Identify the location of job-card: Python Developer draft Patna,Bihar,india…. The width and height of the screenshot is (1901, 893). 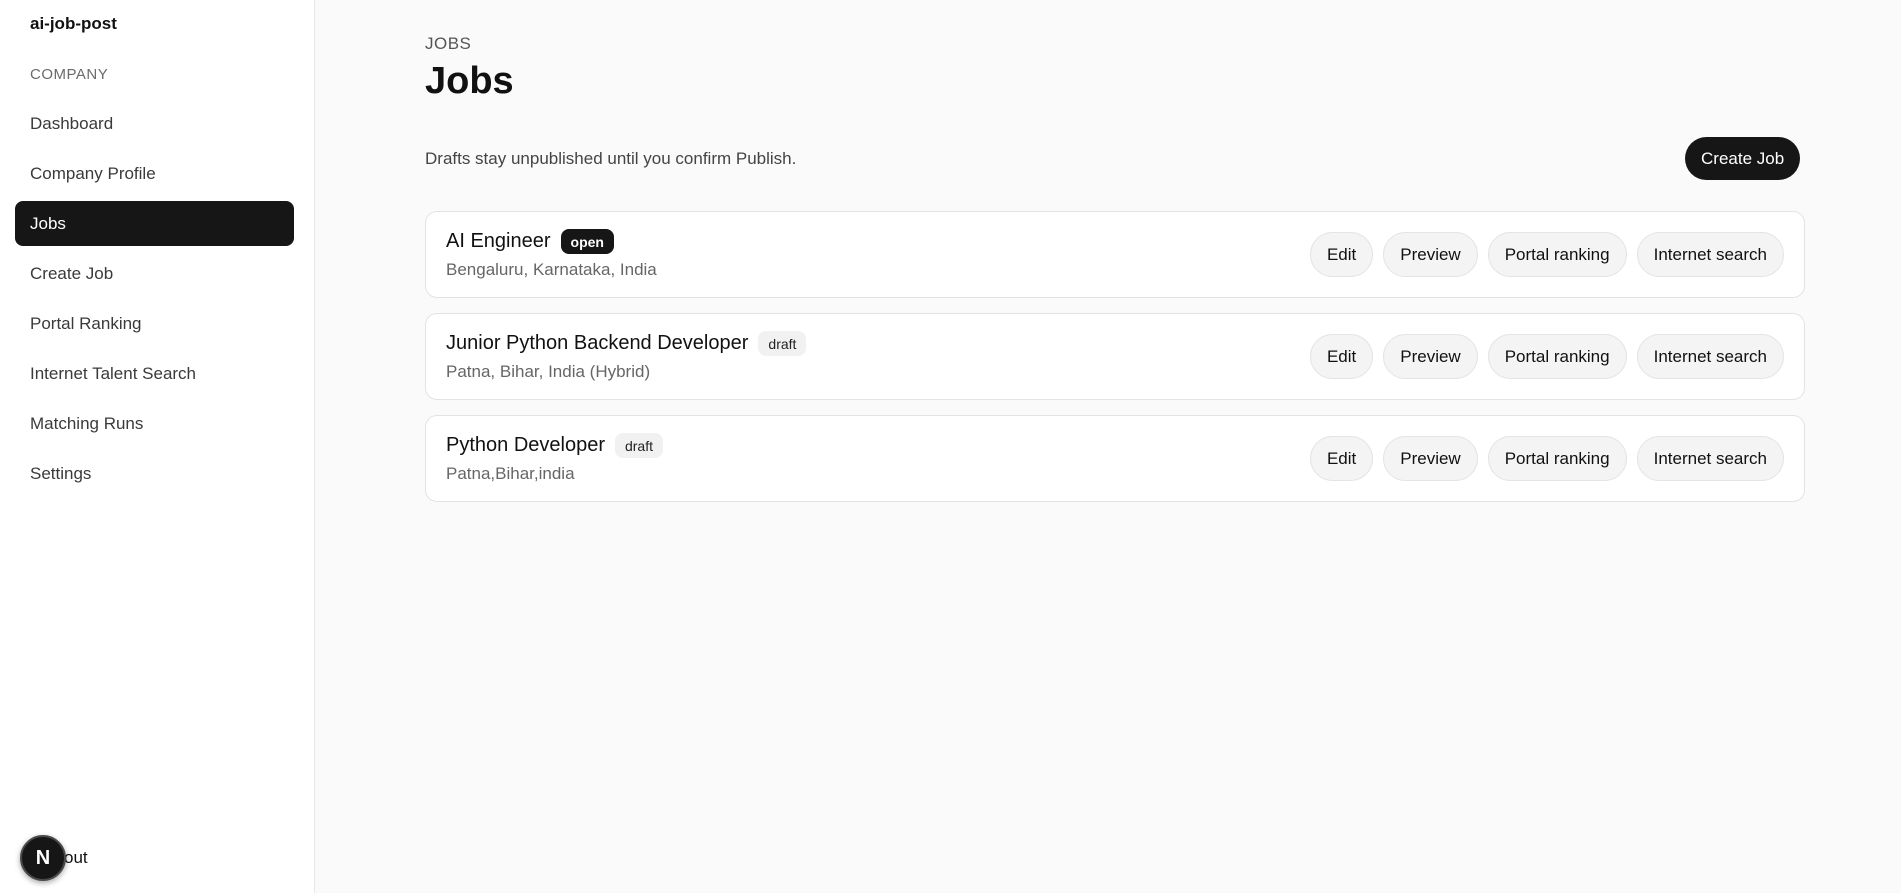
(1115, 458).